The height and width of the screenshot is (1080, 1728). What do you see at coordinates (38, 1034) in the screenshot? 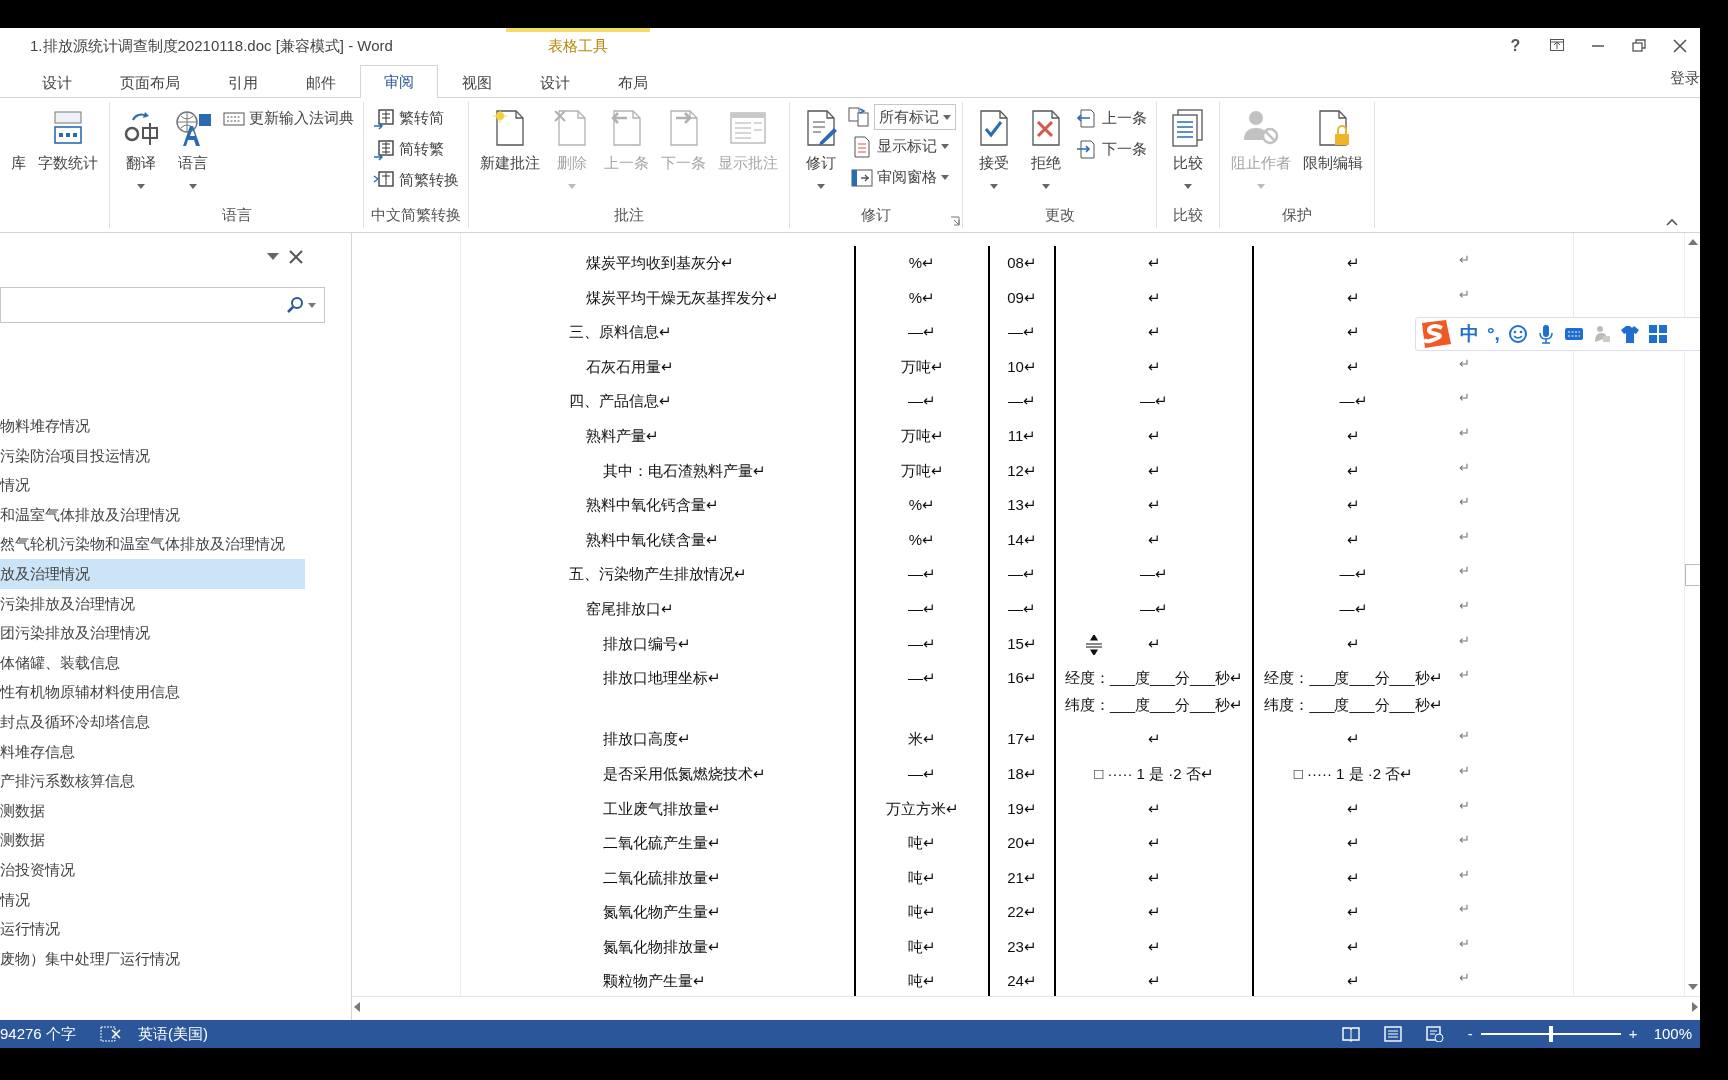
I see `word-count: 94276 个字` at bounding box center [38, 1034].